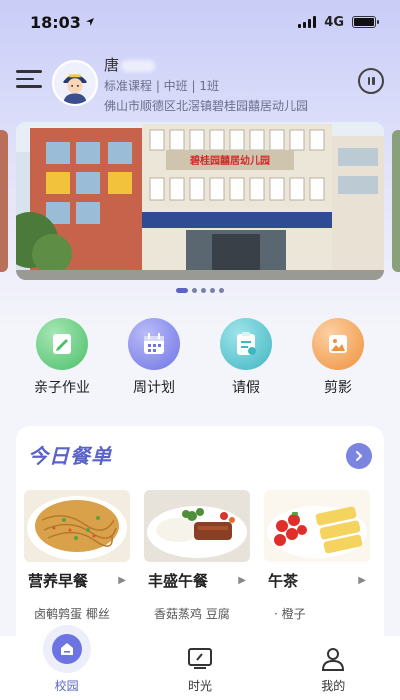 The image size is (400, 700). What do you see at coordinates (197, 526) in the screenshot?
I see `meat-rice-photo` at bounding box center [197, 526].